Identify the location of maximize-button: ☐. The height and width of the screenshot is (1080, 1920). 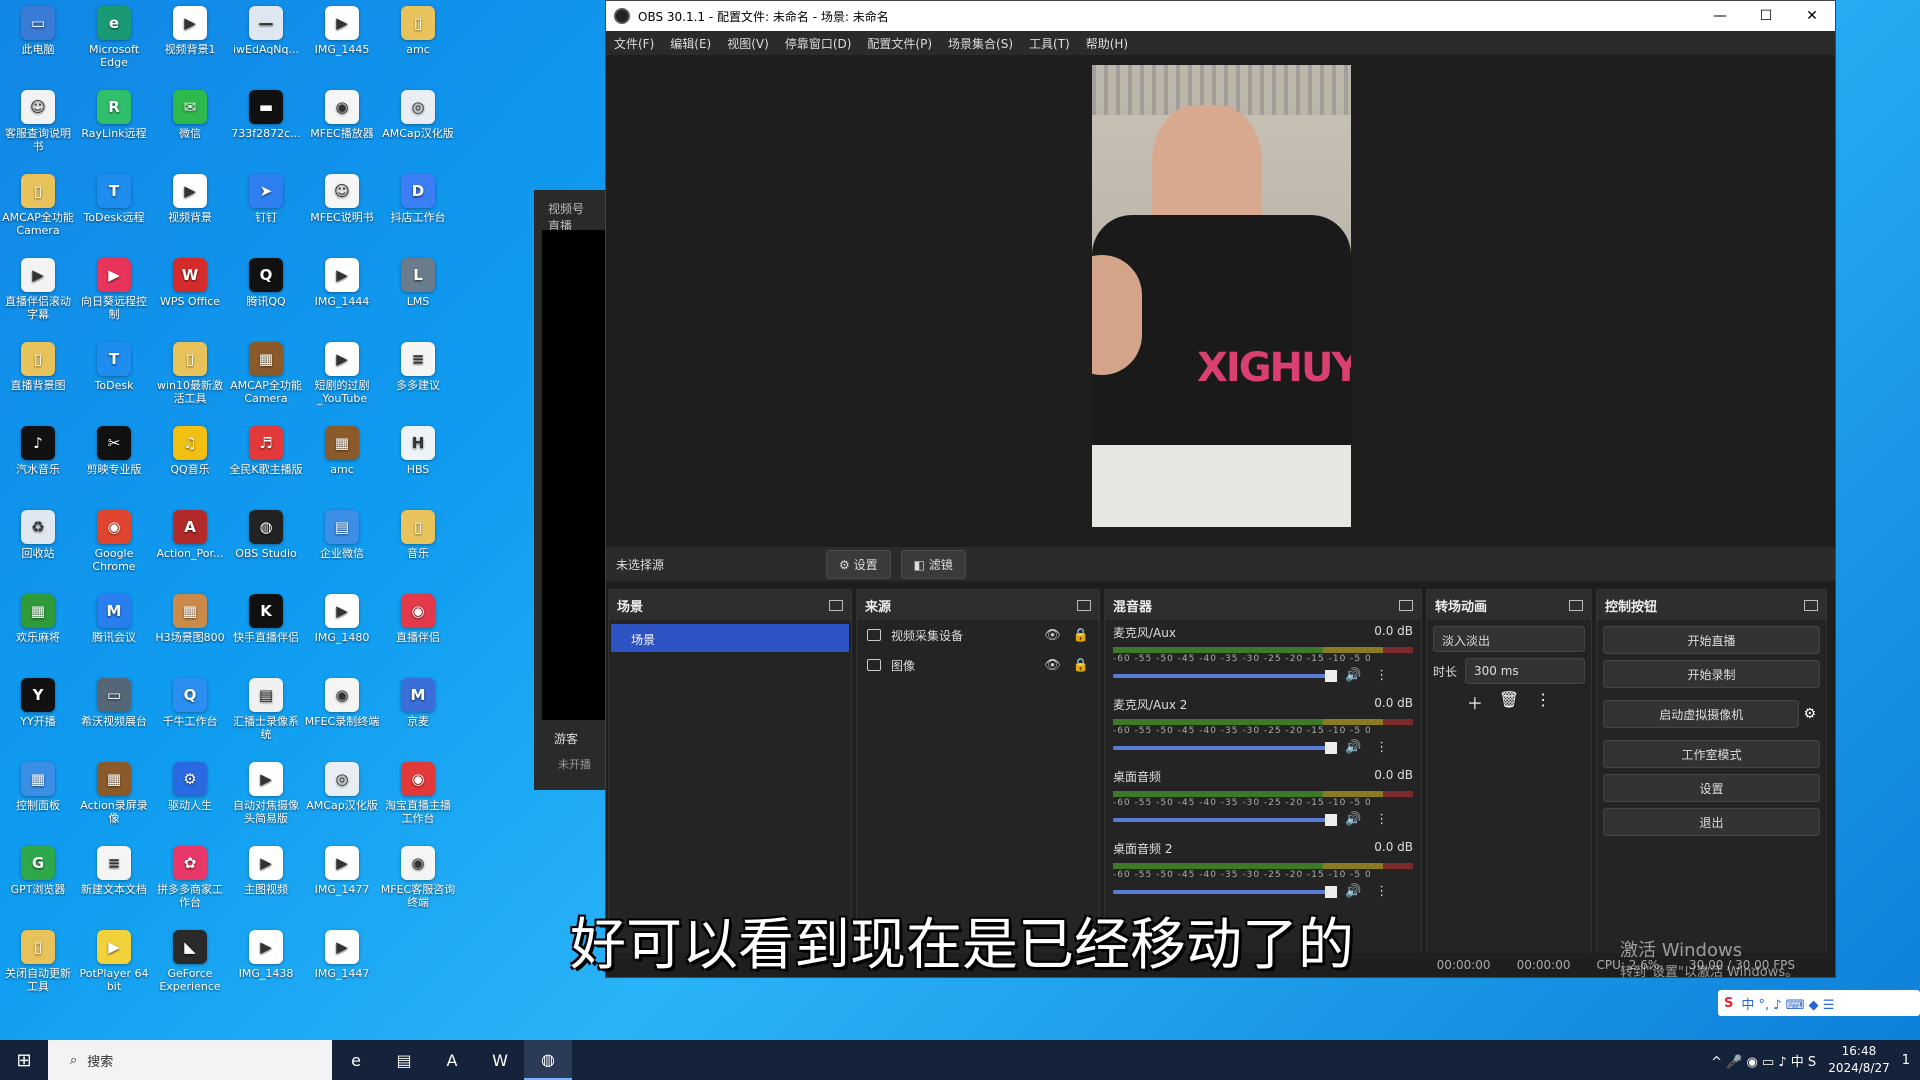
(1766, 16).